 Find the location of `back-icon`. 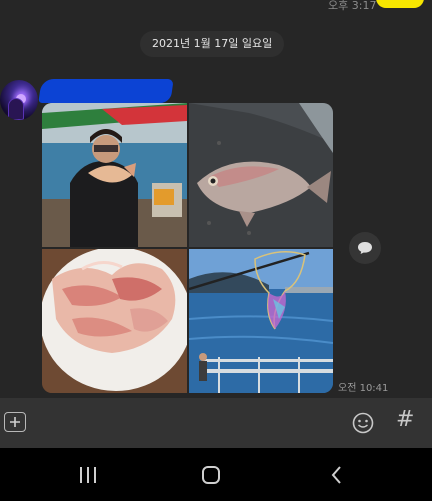

back-icon is located at coordinates (336, 475).